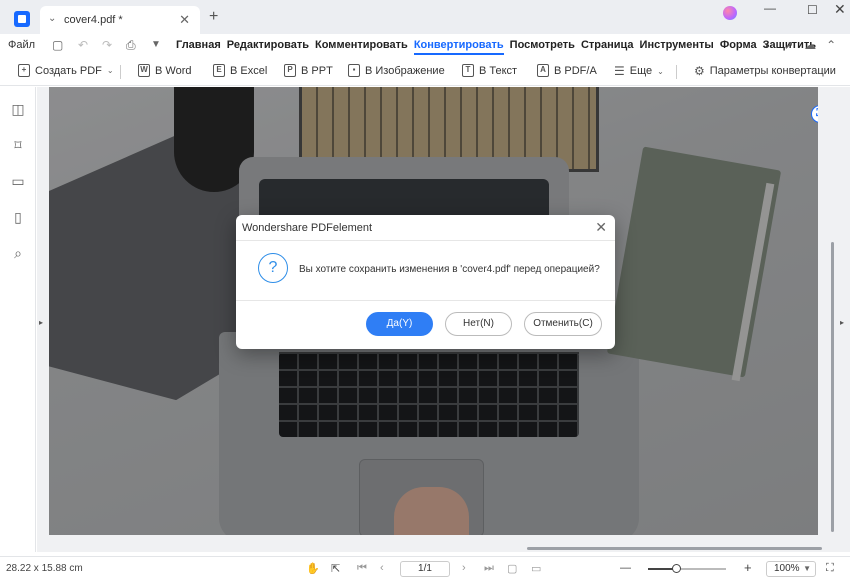 This screenshot has height=580, width=850. Describe the element at coordinates (842, 322) in the screenshot. I see `expand-right-panel-icon: ▸` at that location.